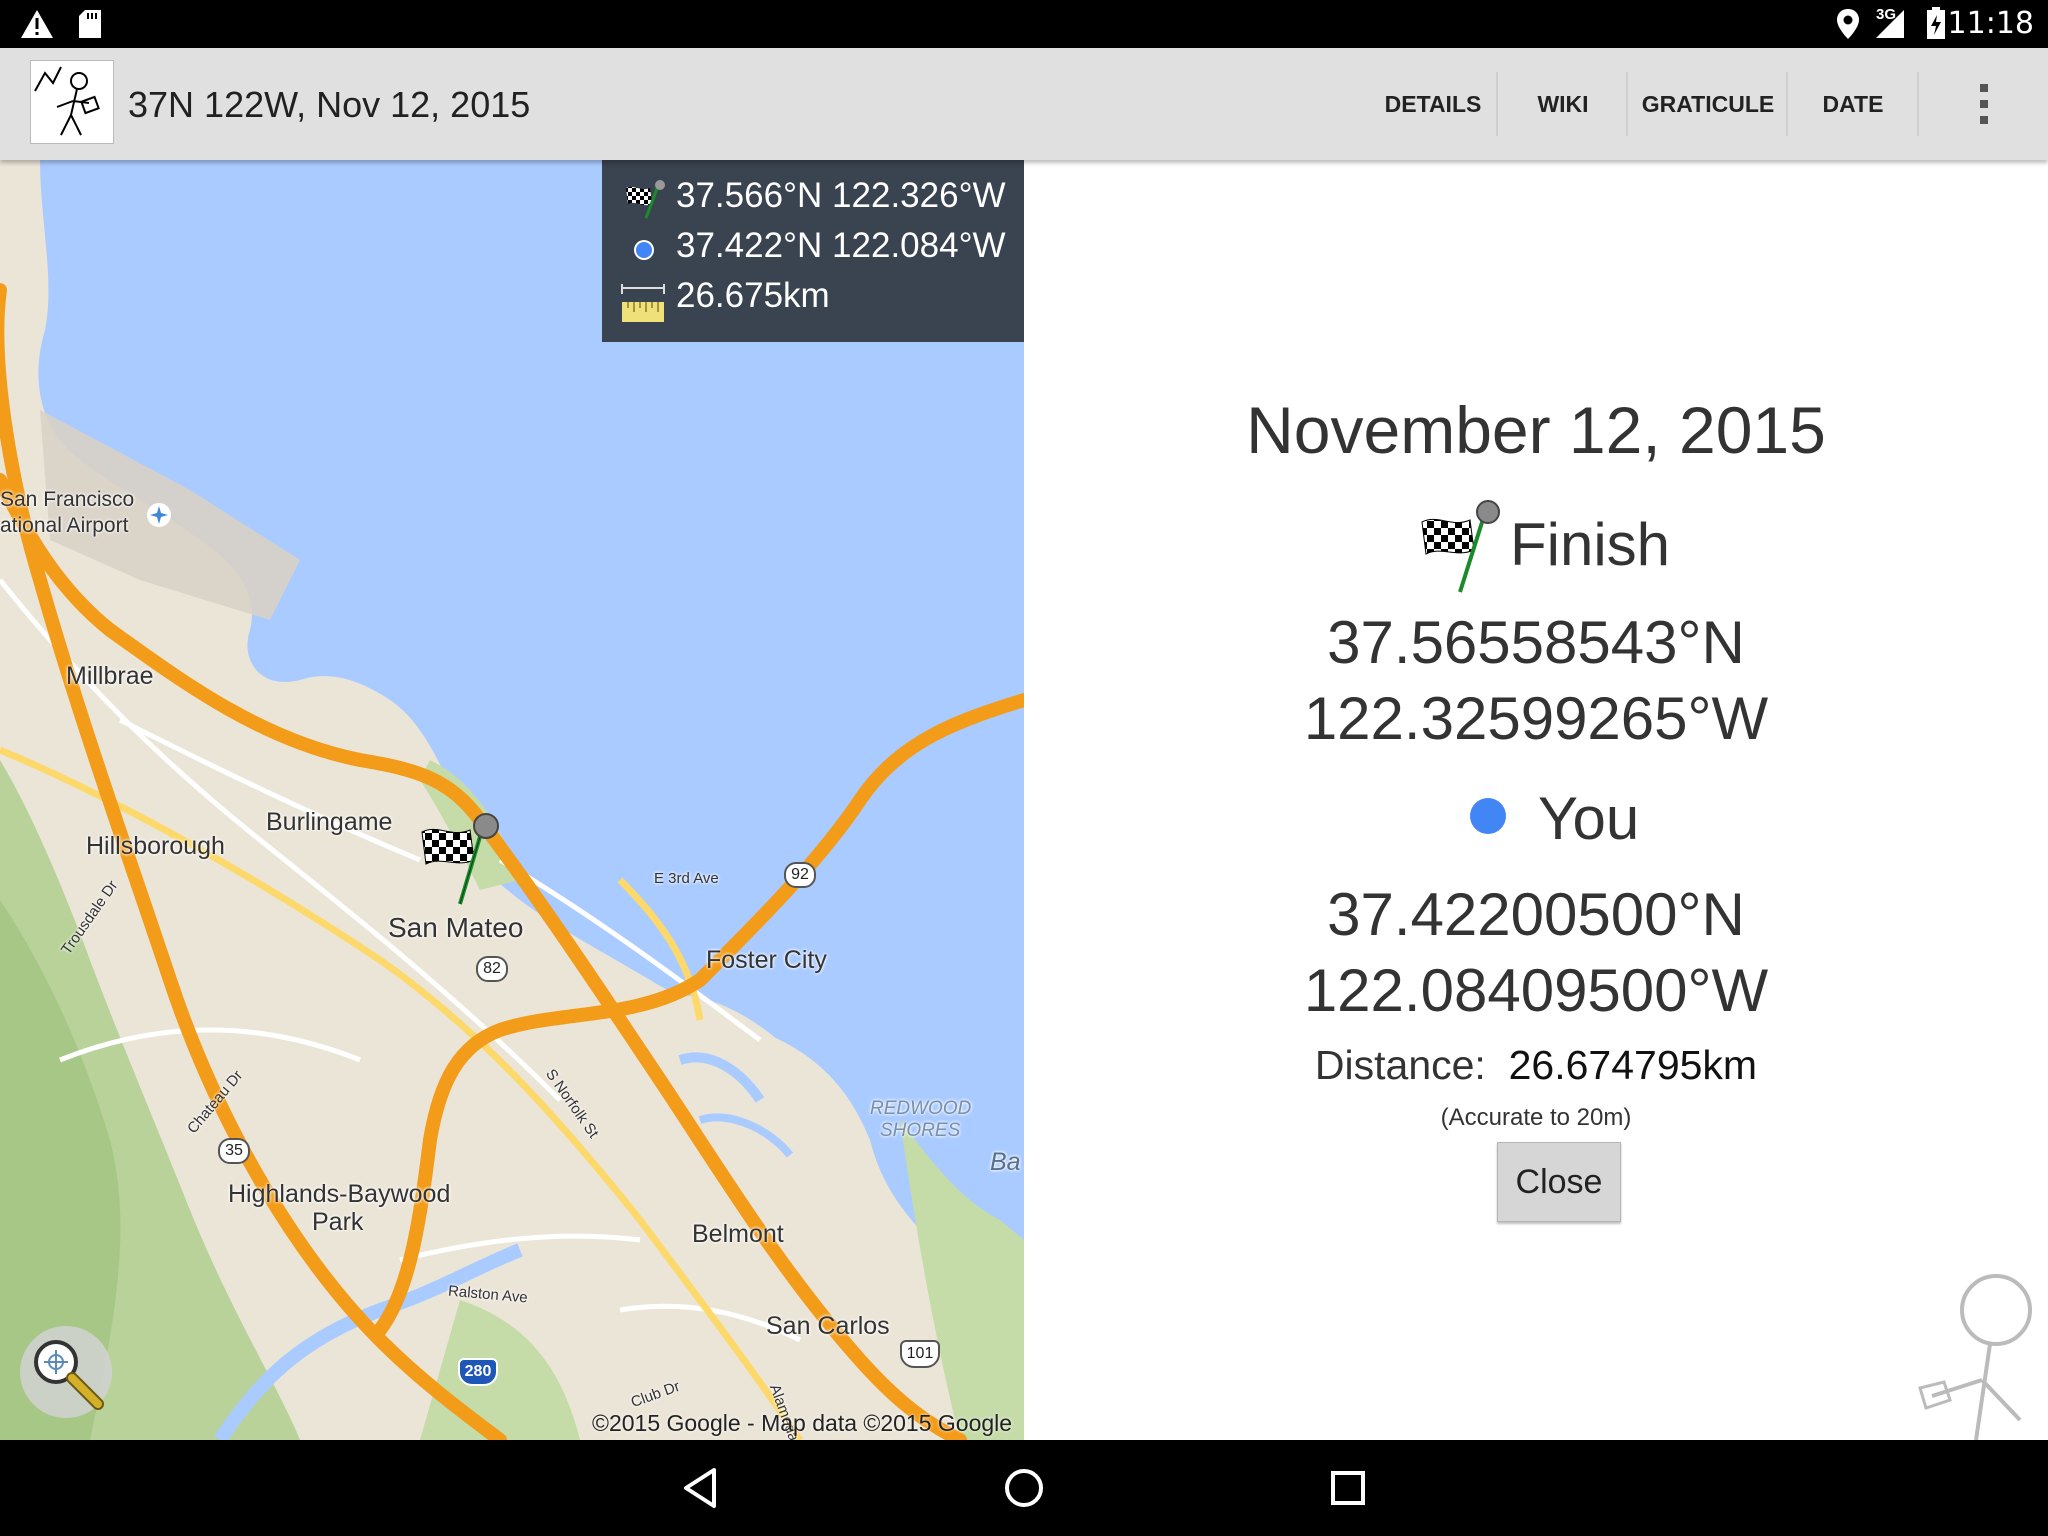 Image resolution: width=2048 pixels, height=1536 pixels. I want to click on map-label: ational Airport, so click(64, 525).